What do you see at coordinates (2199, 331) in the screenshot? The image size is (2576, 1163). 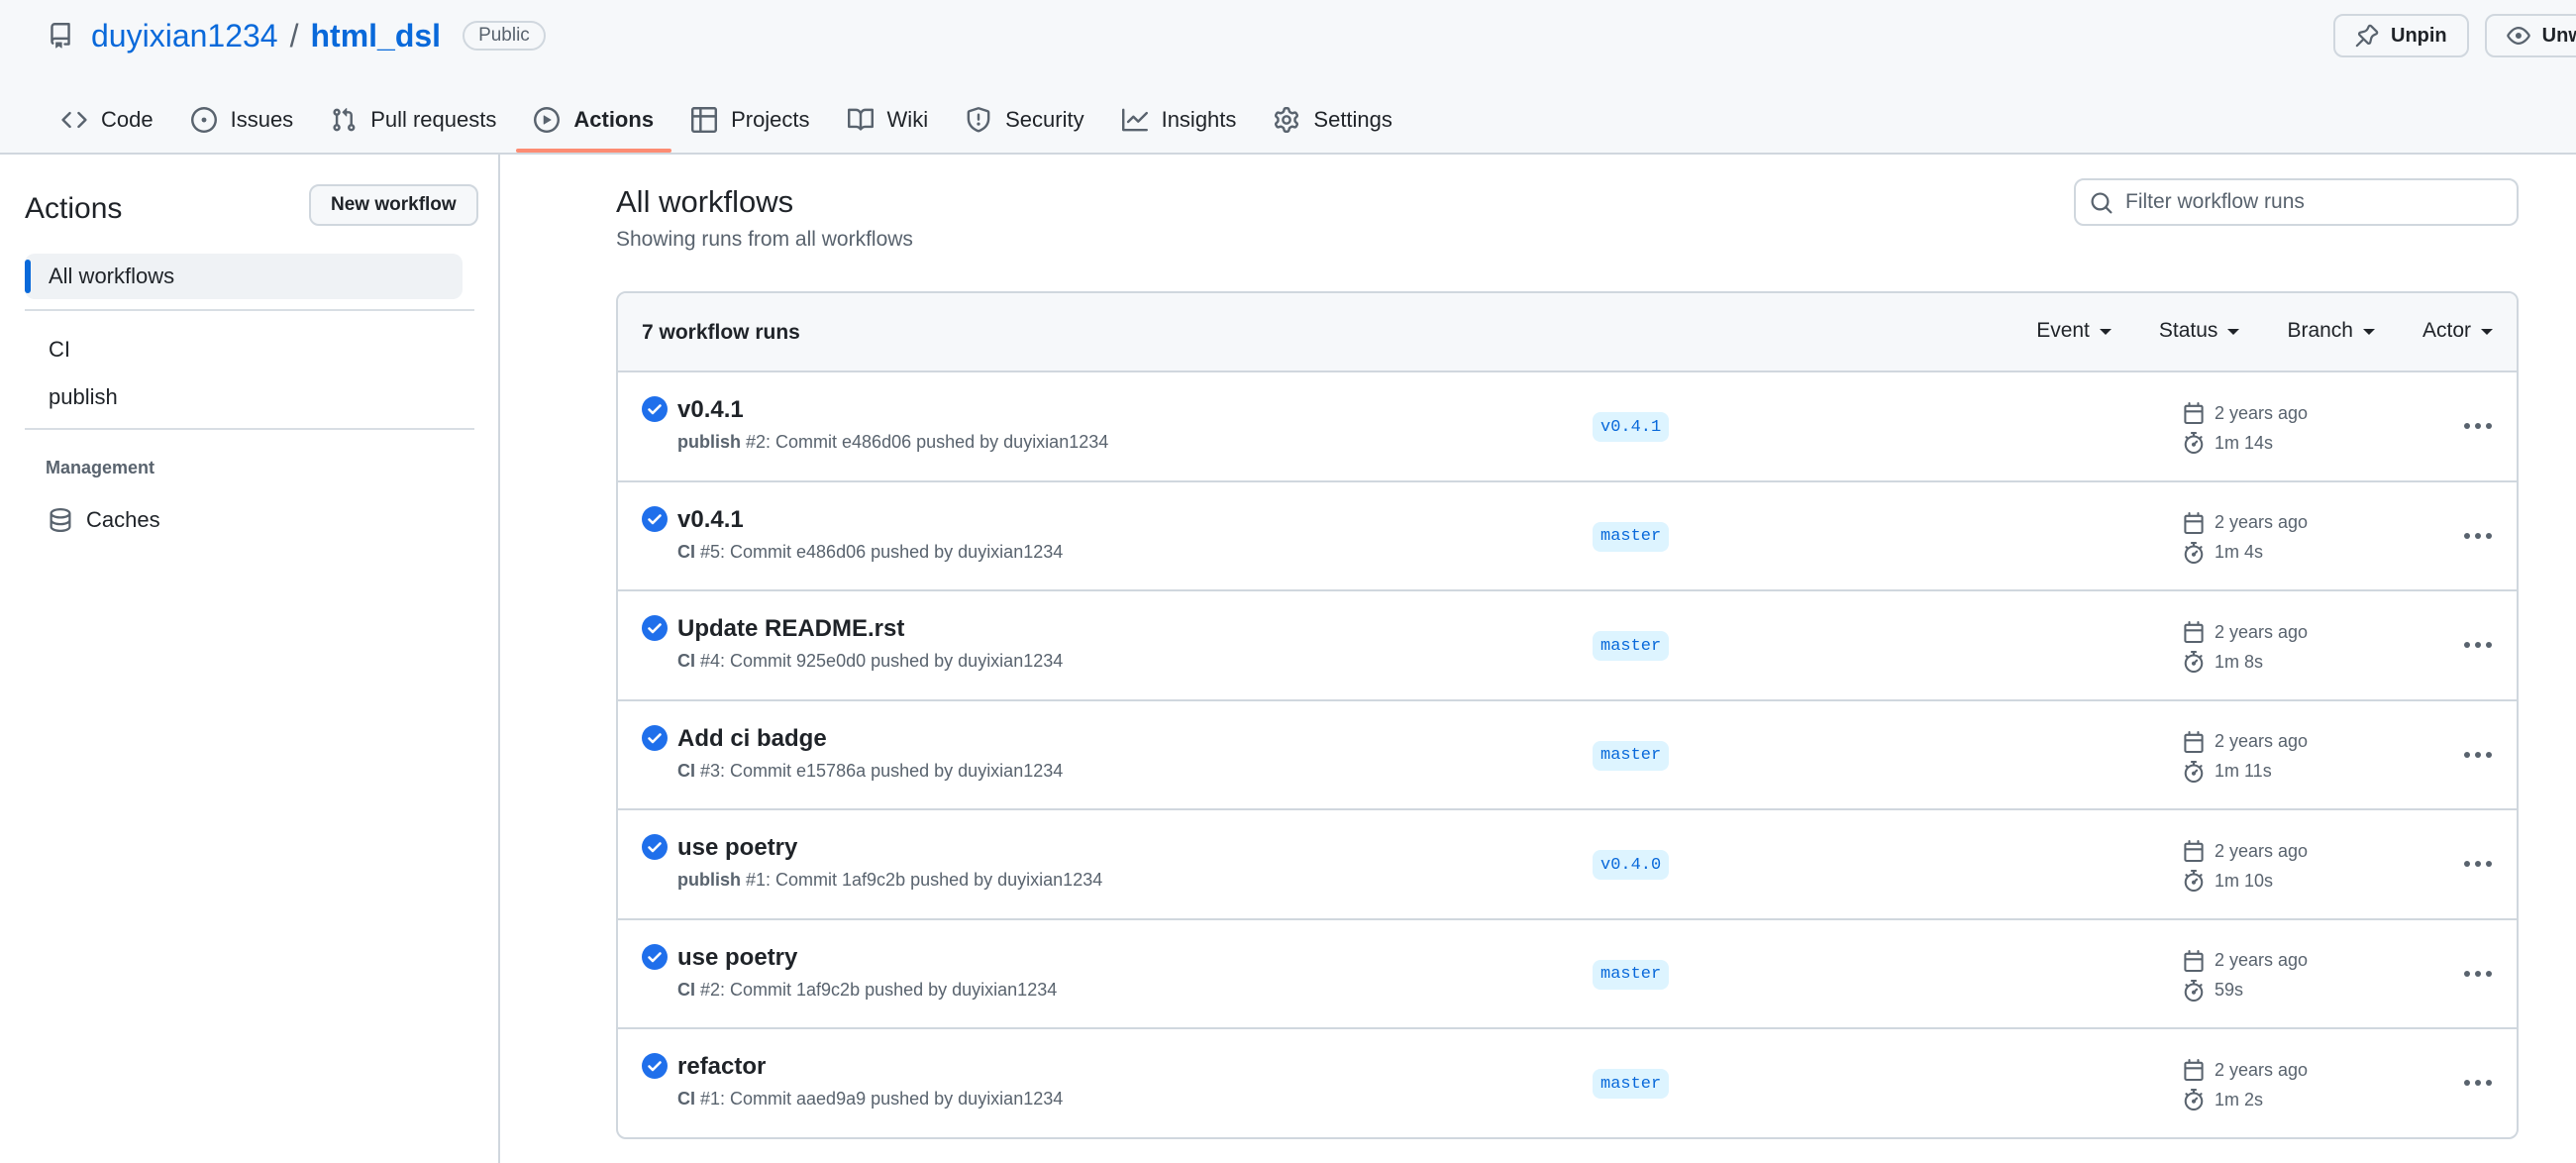 I see `status-filter-dropdown: Status` at bounding box center [2199, 331].